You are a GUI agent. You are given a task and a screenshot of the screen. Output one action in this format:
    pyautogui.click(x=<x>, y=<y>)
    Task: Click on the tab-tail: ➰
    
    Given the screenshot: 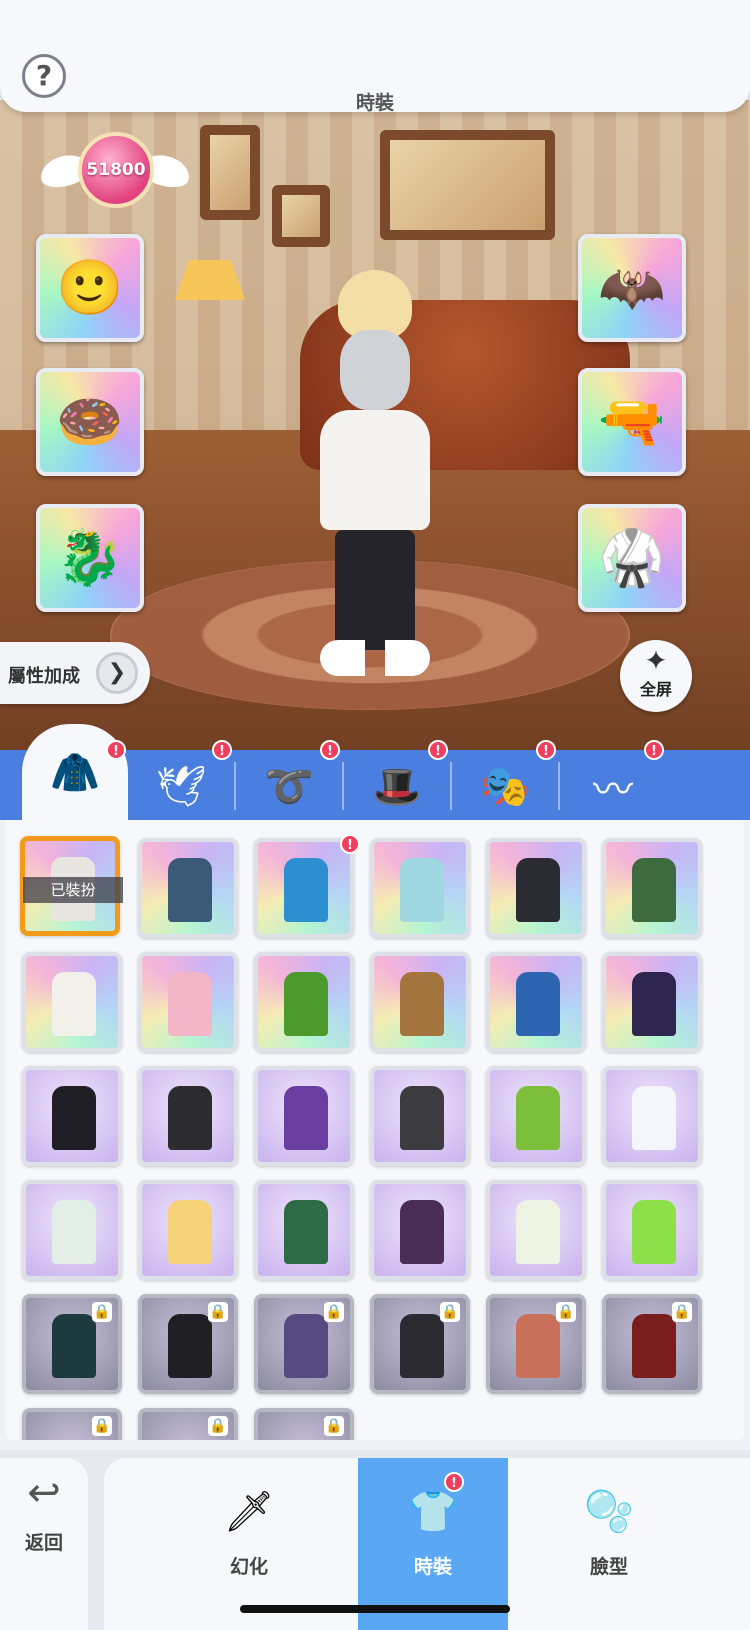 What is the action you would take?
    pyautogui.click(x=289, y=786)
    